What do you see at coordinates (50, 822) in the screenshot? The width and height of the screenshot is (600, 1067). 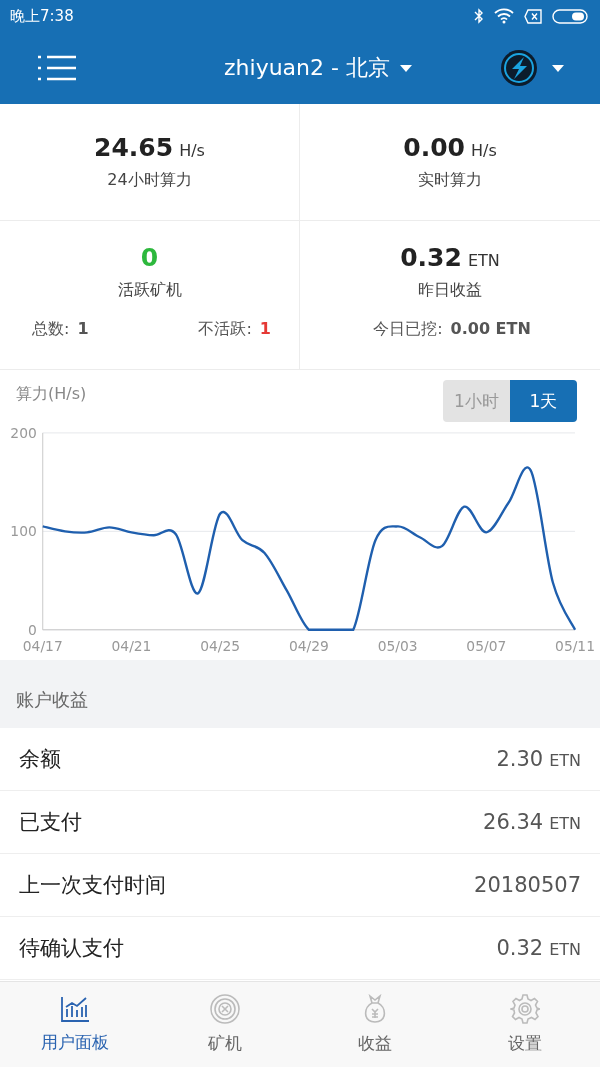 I see `row-label: 已支付` at bounding box center [50, 822].